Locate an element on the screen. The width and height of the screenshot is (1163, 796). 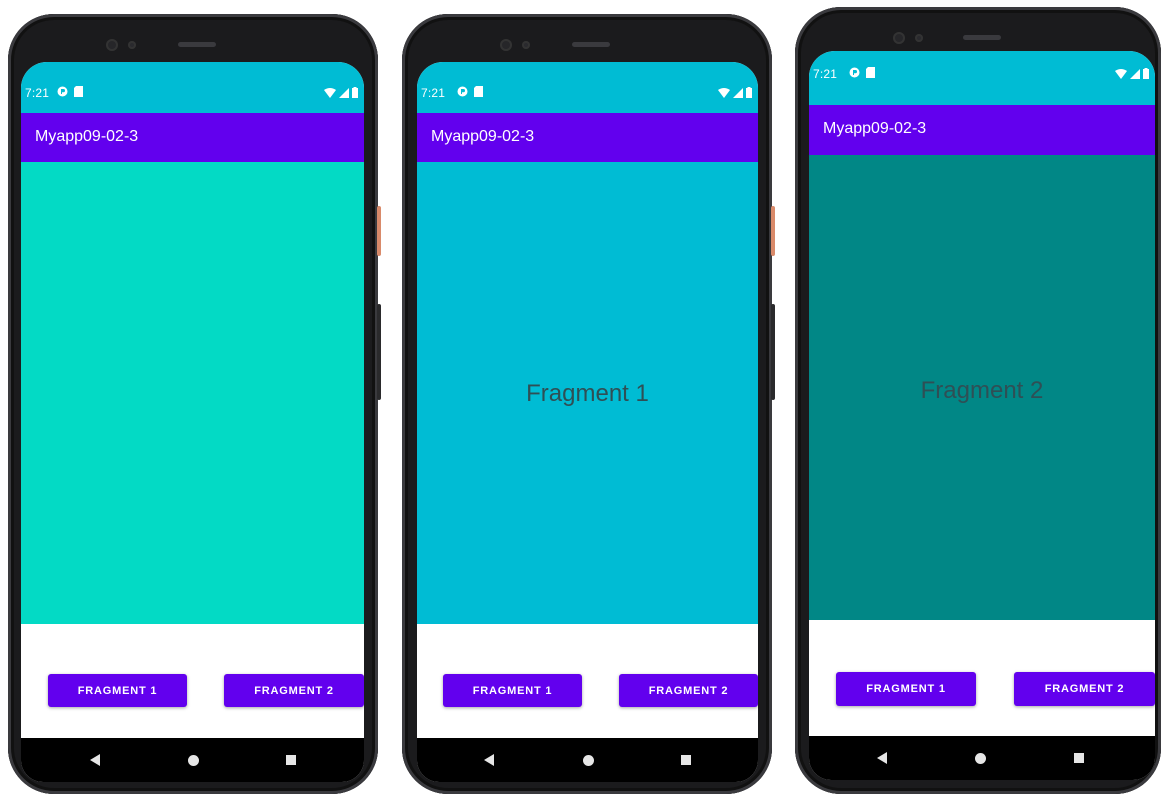
fragment-label: Fragment 1 is located at coordinates (587, 393).